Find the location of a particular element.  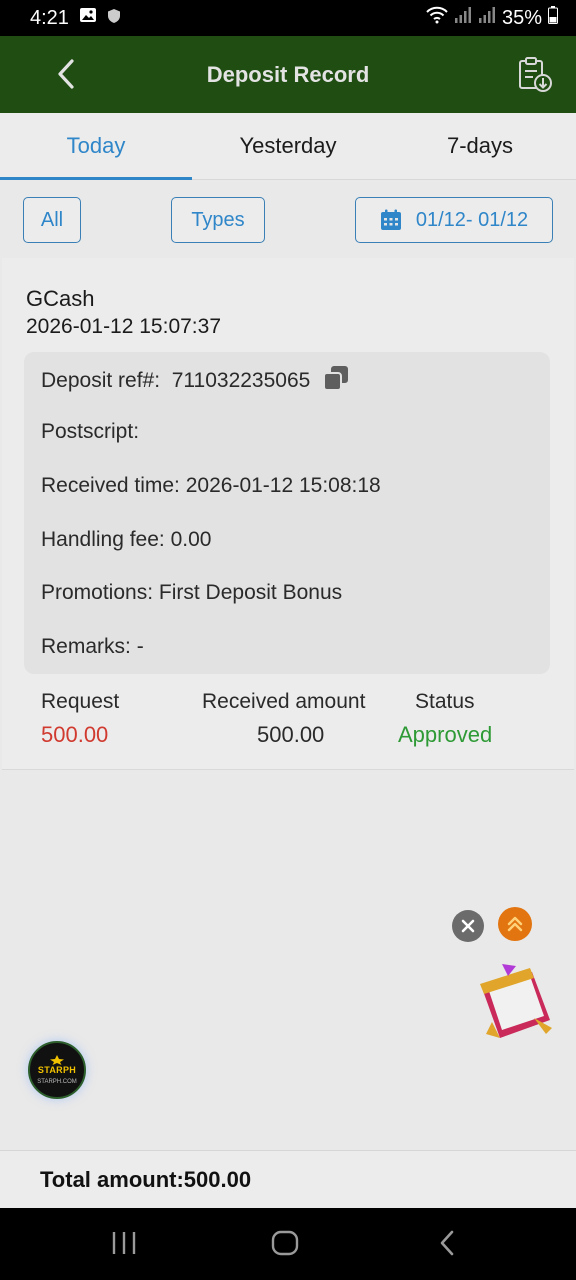

all-filter-button: All is located at coordinates (52, 220).